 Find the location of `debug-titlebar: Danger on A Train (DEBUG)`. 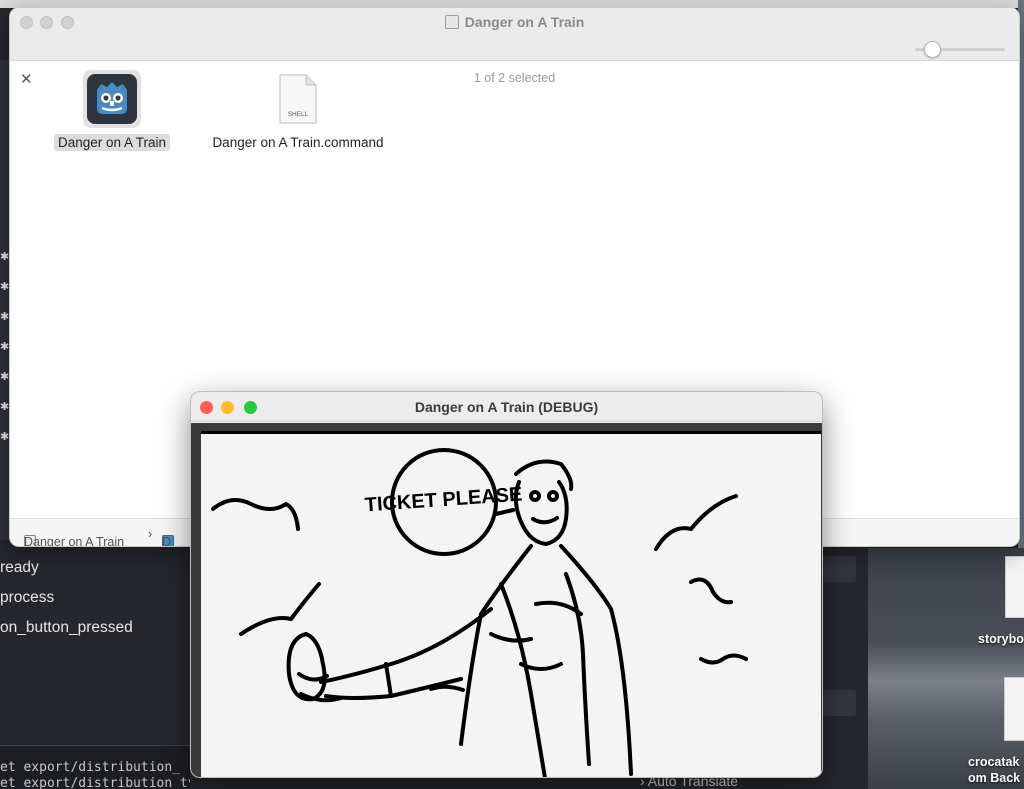

debug-titlebar: Danger on A Train (DEBUG) is located at coordinates (506, 407).